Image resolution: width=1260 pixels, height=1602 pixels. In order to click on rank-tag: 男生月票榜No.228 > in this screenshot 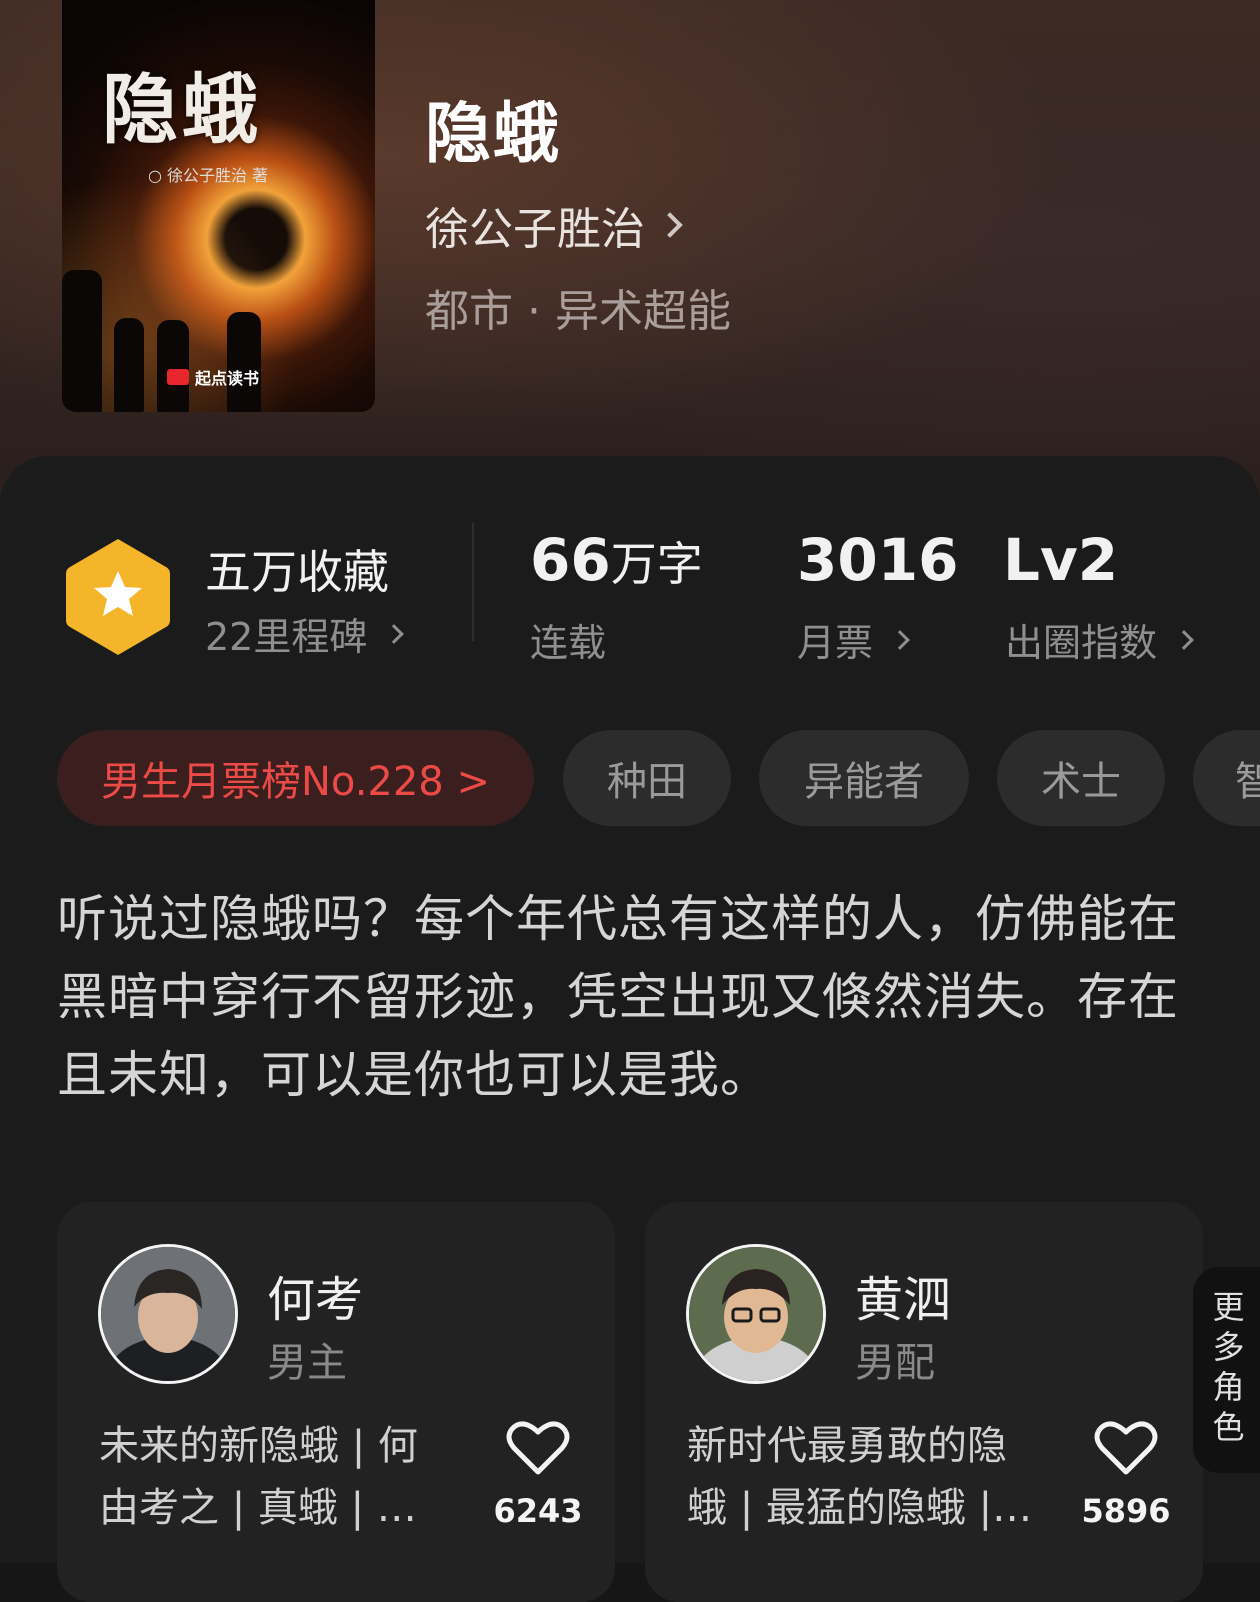, I will do `click(295, 778)`.